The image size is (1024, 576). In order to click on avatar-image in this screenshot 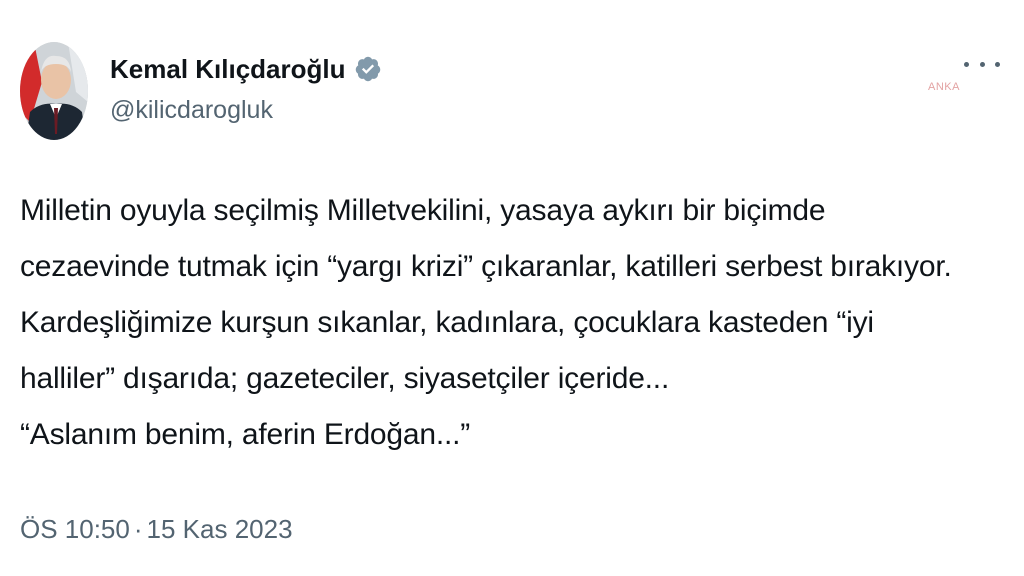, I will do `click(54, 91)`.